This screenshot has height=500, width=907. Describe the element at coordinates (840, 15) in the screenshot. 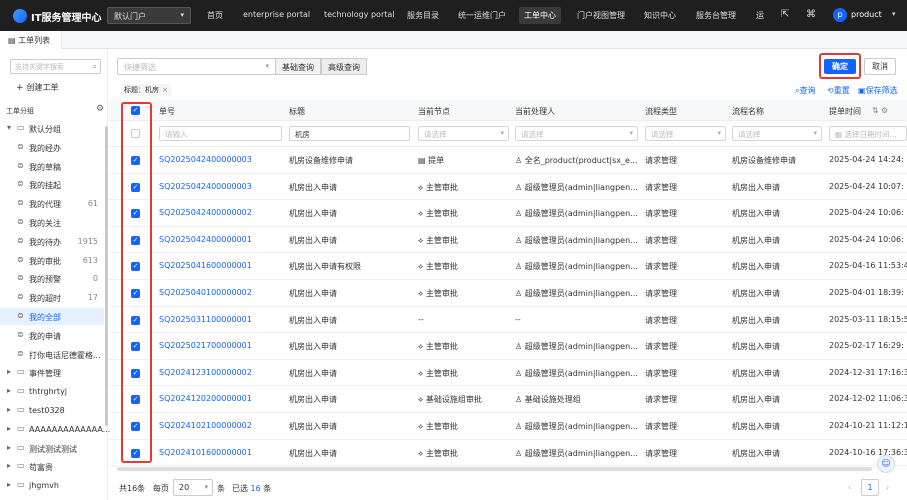

I see `avatar: p` at that location.